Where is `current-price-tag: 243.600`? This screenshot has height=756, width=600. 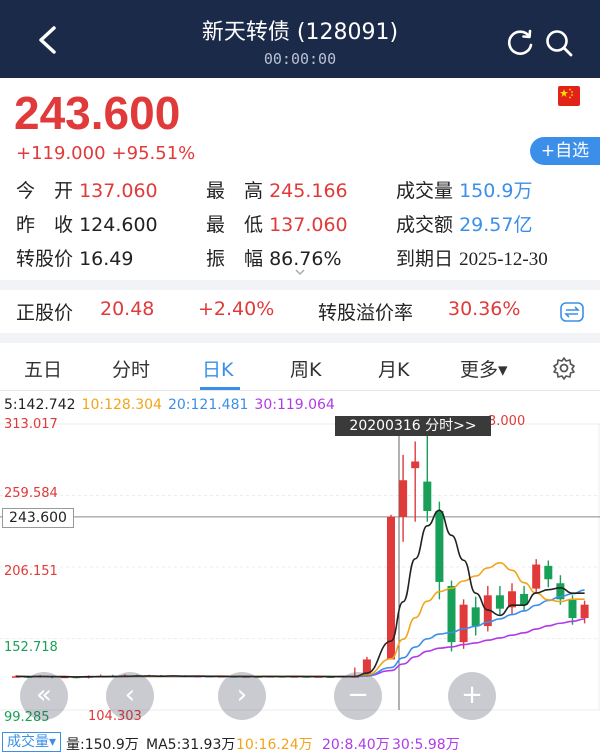
current-price-tag: 243.600 is located at coordinates (38, 518).